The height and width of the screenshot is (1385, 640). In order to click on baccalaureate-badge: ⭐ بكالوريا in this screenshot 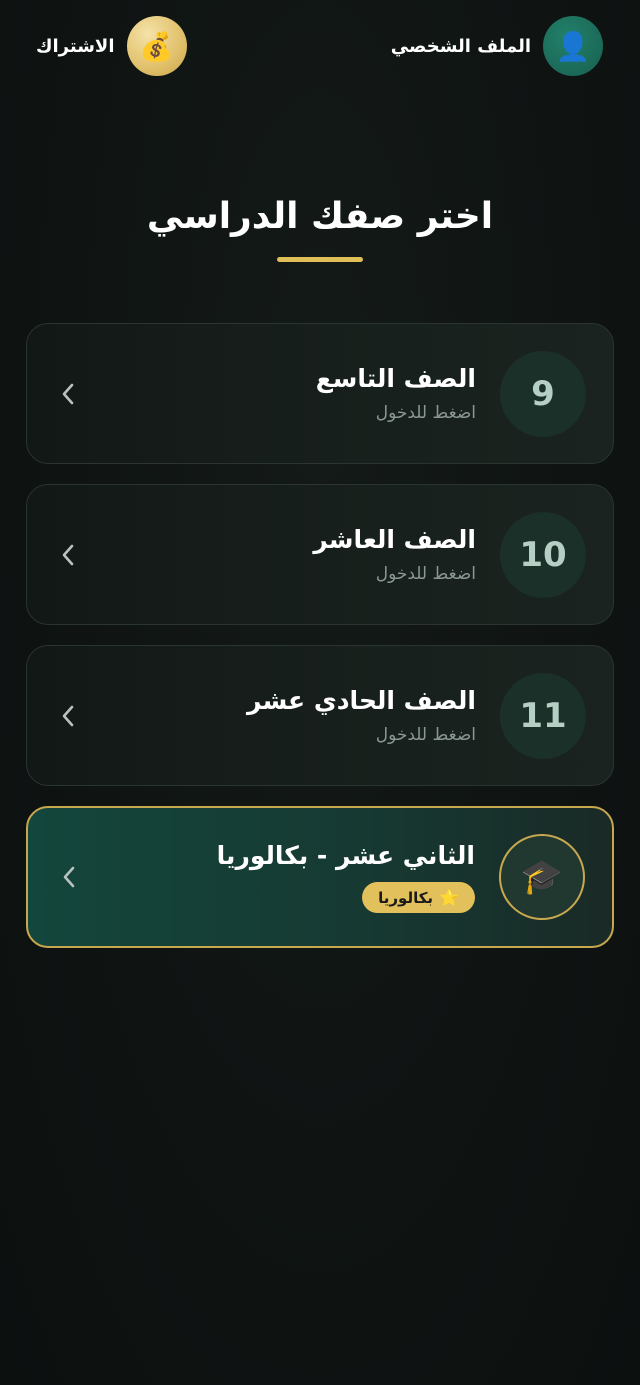, I will do `click(418, 897)`.